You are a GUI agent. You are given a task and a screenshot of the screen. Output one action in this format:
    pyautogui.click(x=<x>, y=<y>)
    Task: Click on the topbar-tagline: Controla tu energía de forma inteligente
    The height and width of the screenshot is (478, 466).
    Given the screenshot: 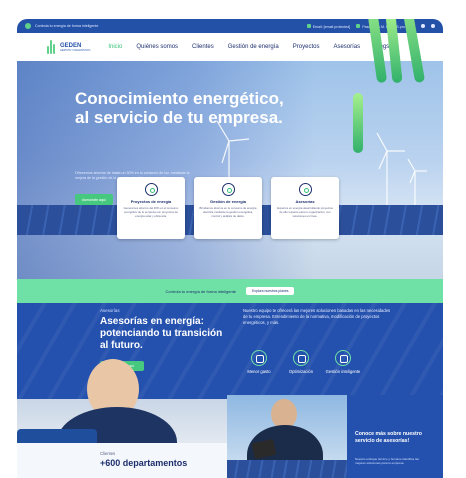 What is the action you would take?
    pyautogui.click(x=67, y=26)
    